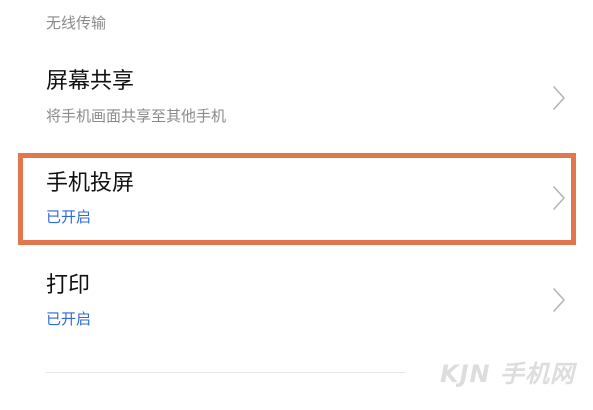  I want to click on row-subtitle: 将手机画面共享至其他手机, so click(136, 116).